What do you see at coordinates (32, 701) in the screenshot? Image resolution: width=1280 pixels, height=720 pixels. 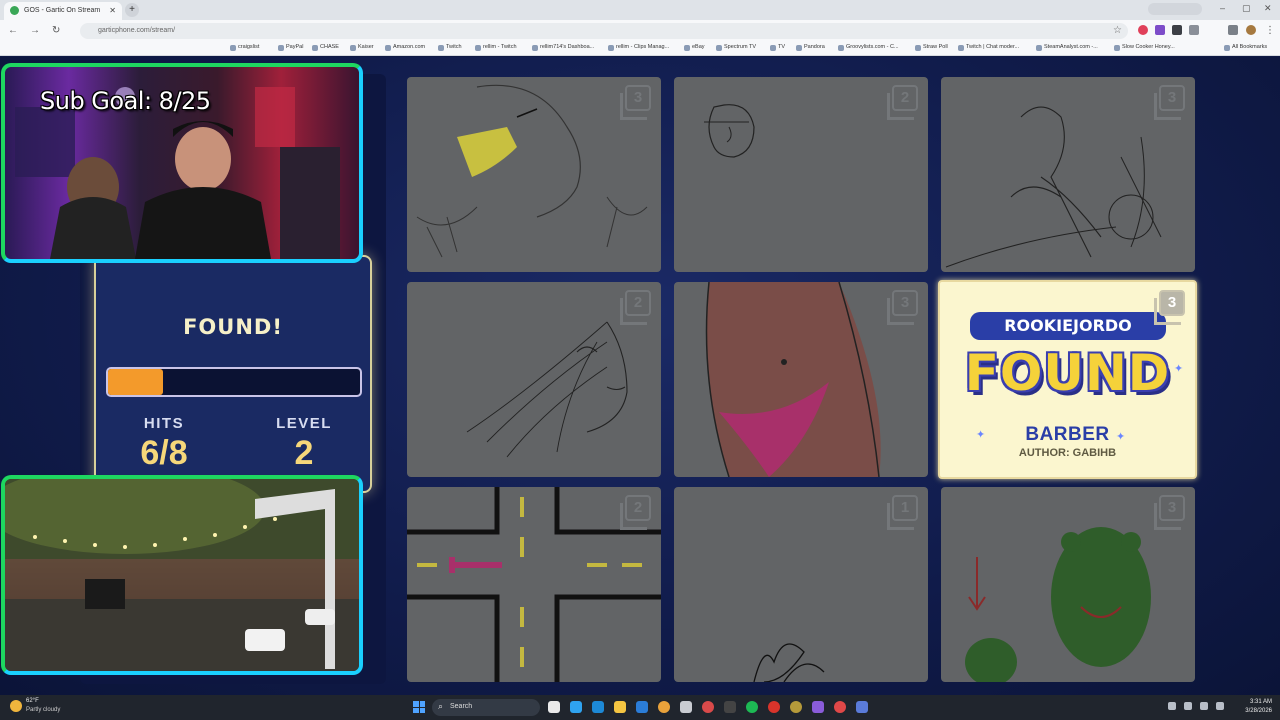 I see `weather-temperature: 62°F` at bounding box center [32, 701].